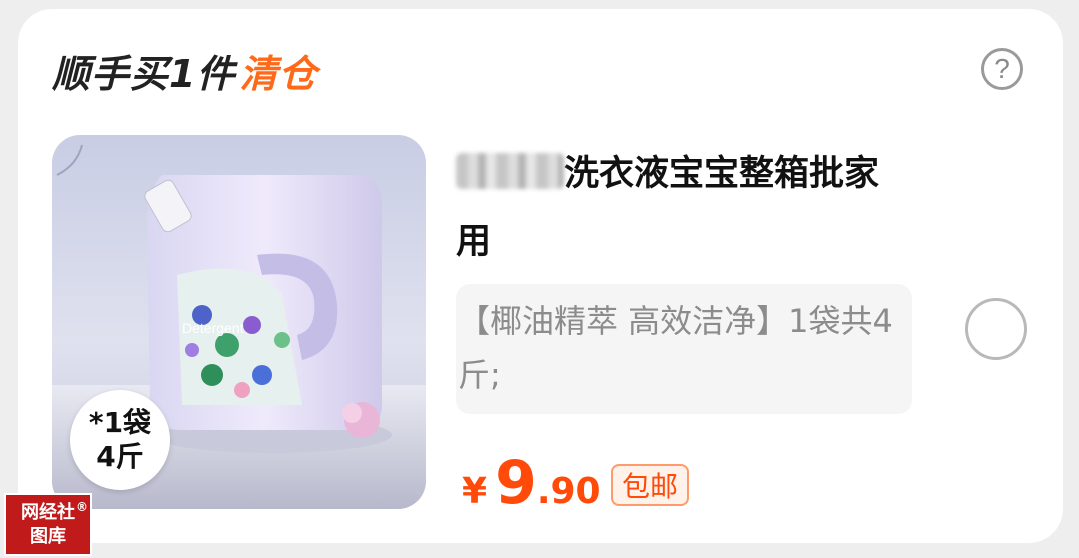 This screenshot has height=558, width=1079. Describe the element at coordinates (48, 536) in the screenshot. I see `watermark-line2: 图库` at that location.